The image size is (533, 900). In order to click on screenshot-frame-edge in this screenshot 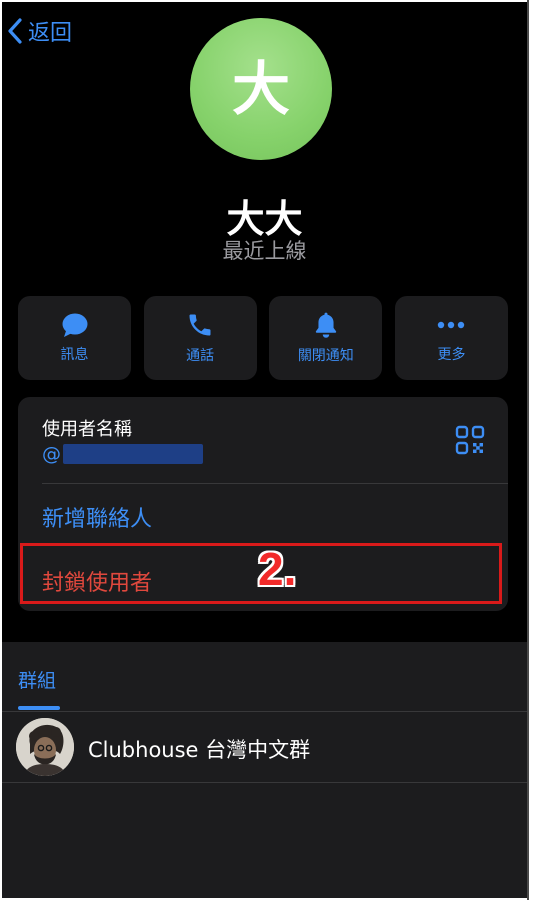, I will do `click(528, 450)`.